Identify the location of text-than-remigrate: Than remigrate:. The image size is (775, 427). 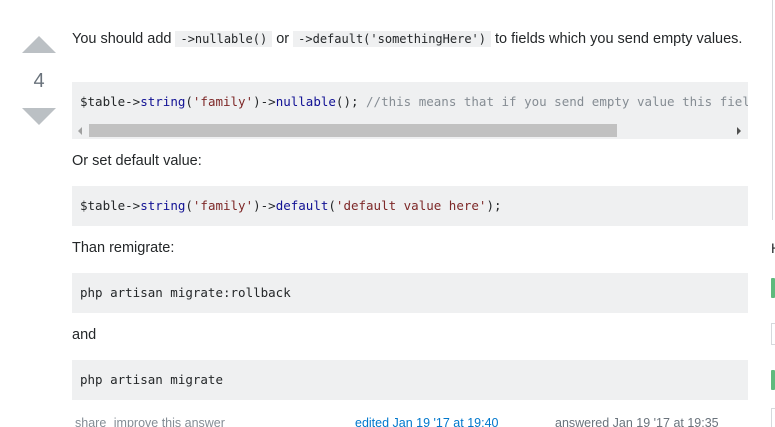
(123, 248).